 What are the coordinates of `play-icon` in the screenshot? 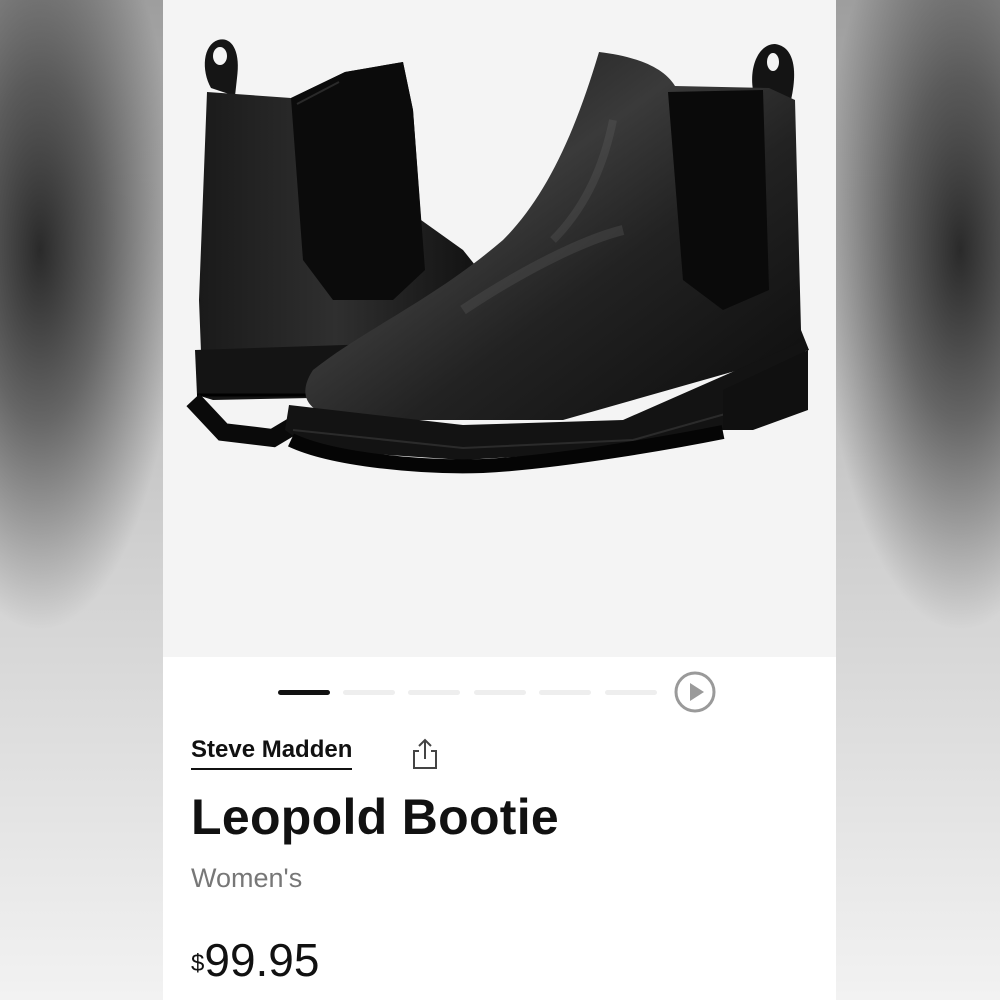 It's located at (695, 692).